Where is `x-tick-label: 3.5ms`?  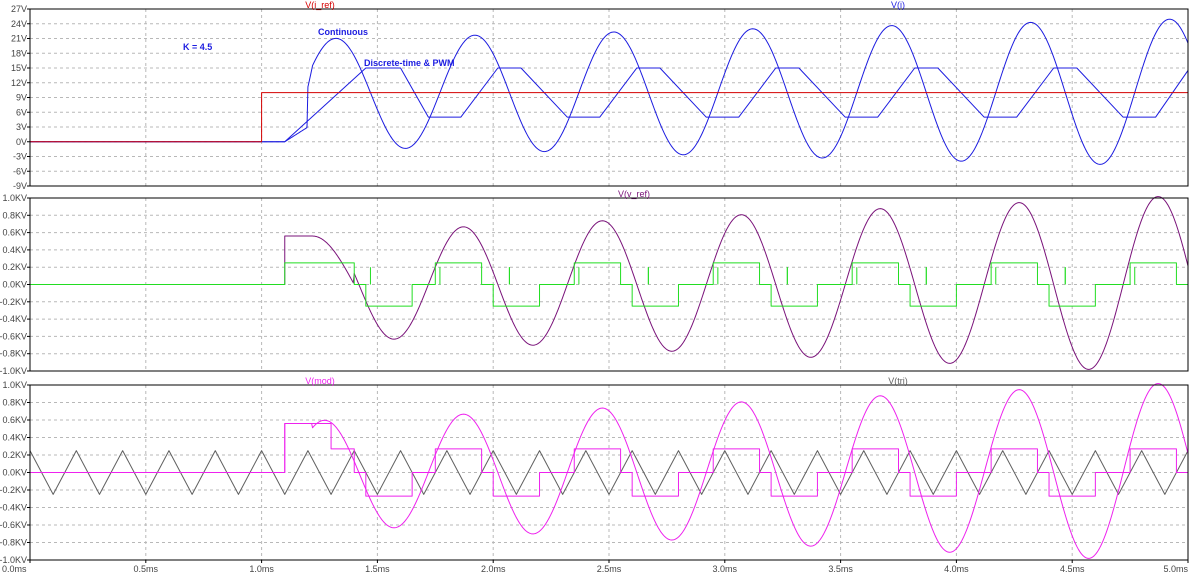
x-tick-label: 3.5ms is located at coordinates (840, 569).